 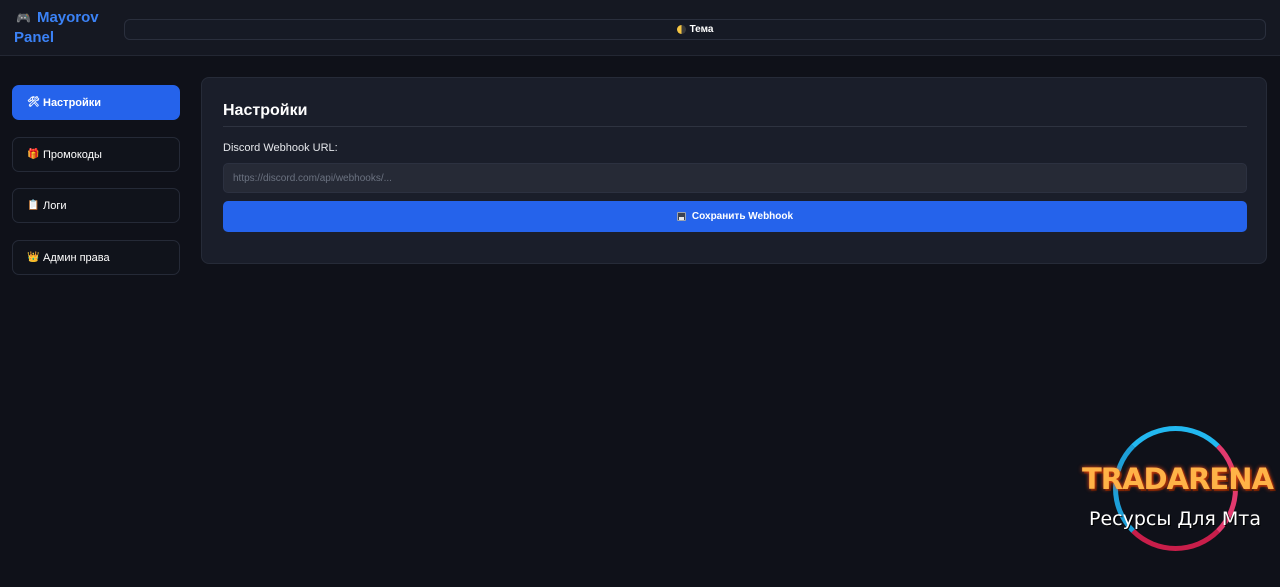 I want to click on watermark-logo: TRADARENA Ресурсы Для Мта, so click(x=1177, y=490).